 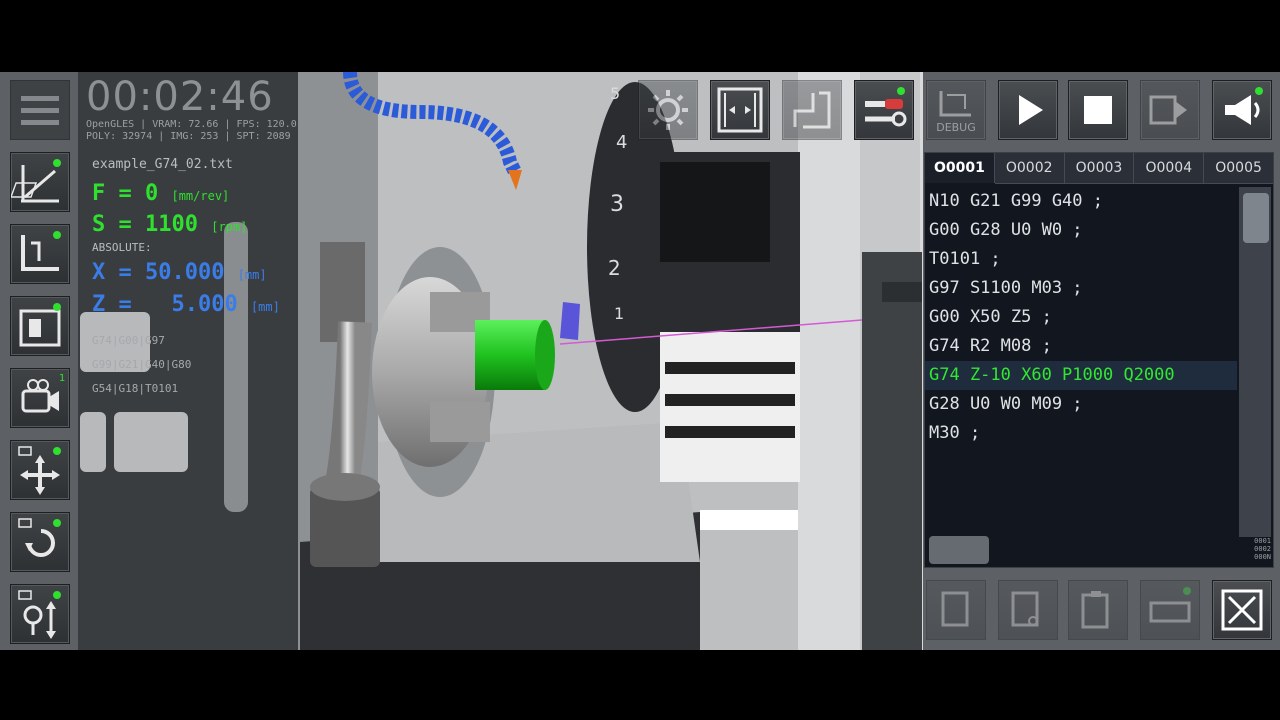 I want to click on menu-button, so click(x=40, y=110).